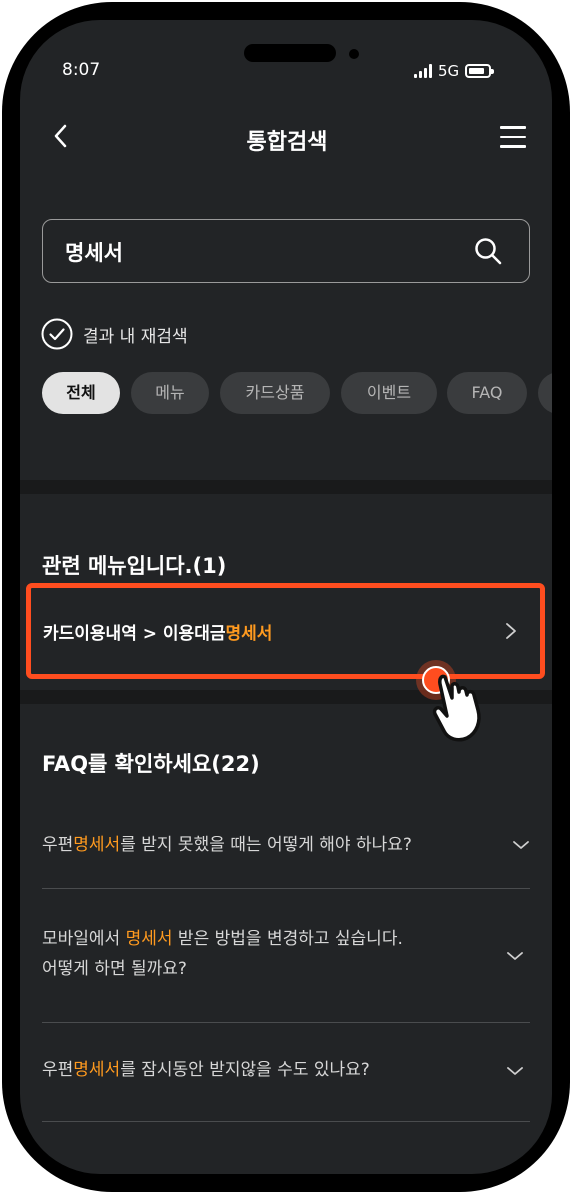 This screenshot has height=1196, width=574. Describe the element at coordinates (81, 70) in the screenshot. I see `status-time: 8:07` at that location.